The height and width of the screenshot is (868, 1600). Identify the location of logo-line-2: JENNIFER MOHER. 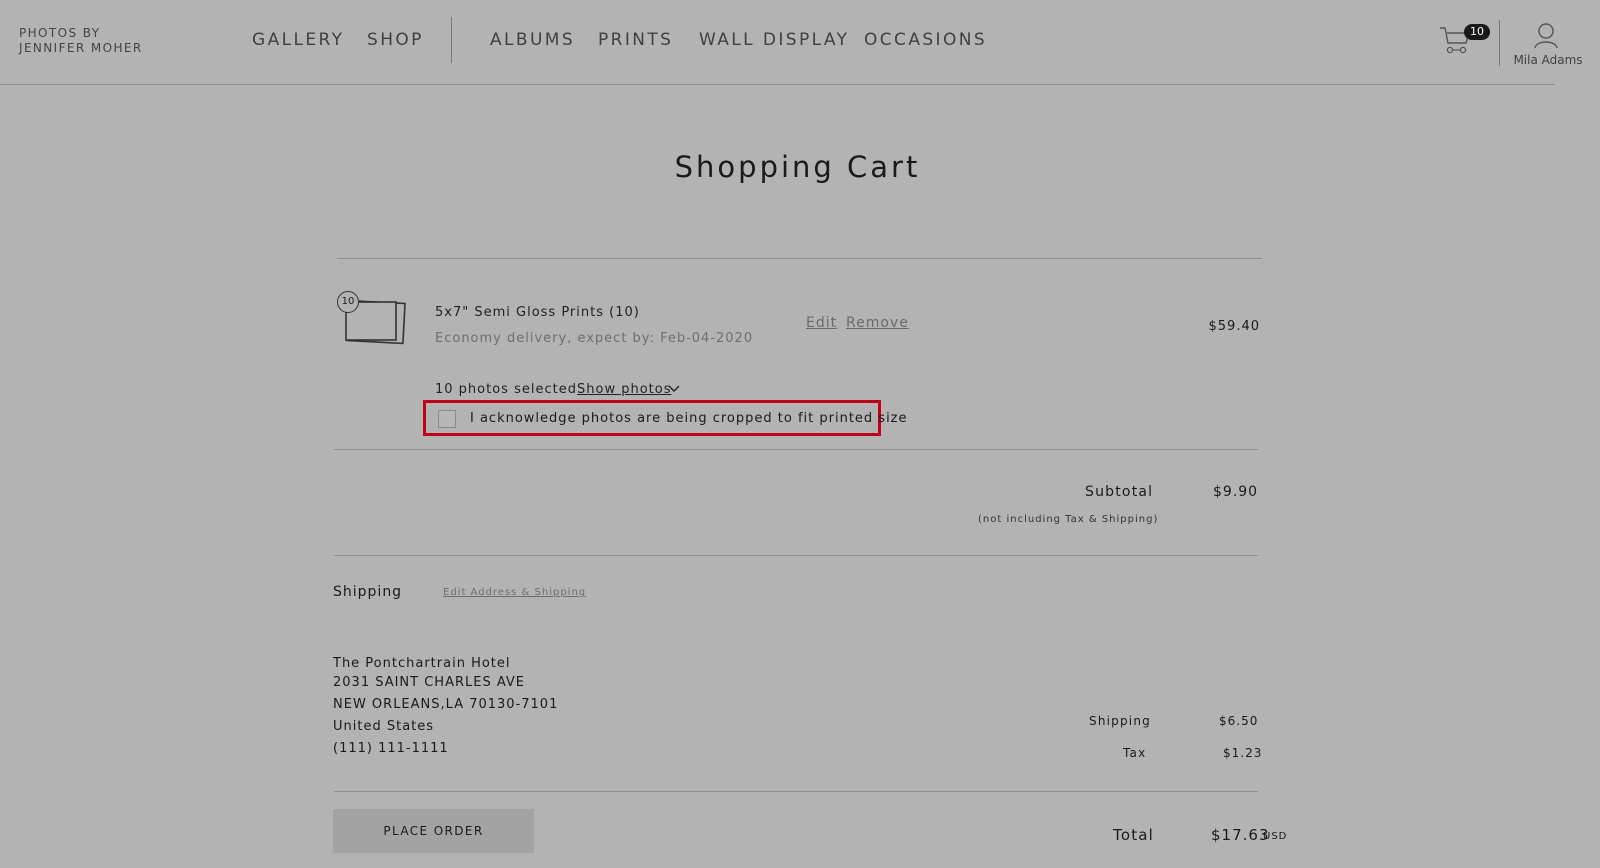
(81, 48).